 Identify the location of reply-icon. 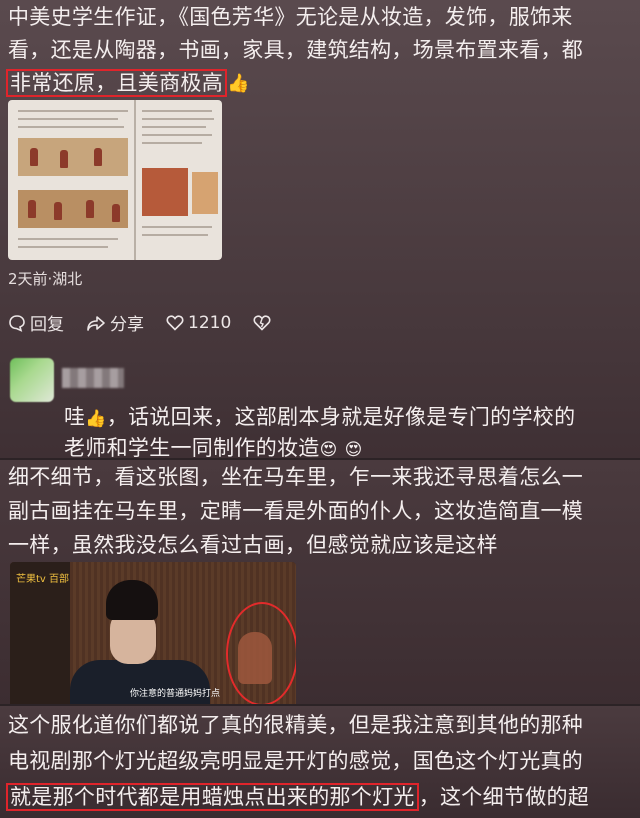
(17, 323).